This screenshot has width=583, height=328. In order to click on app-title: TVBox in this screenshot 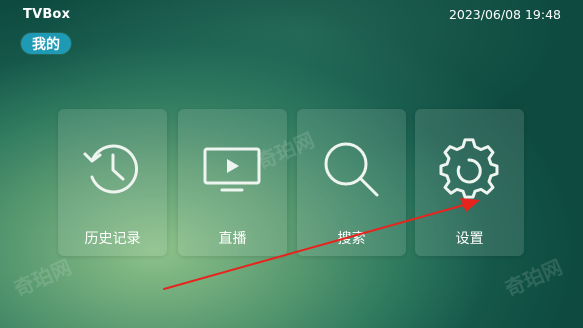, I will do `click(47, 14)`.